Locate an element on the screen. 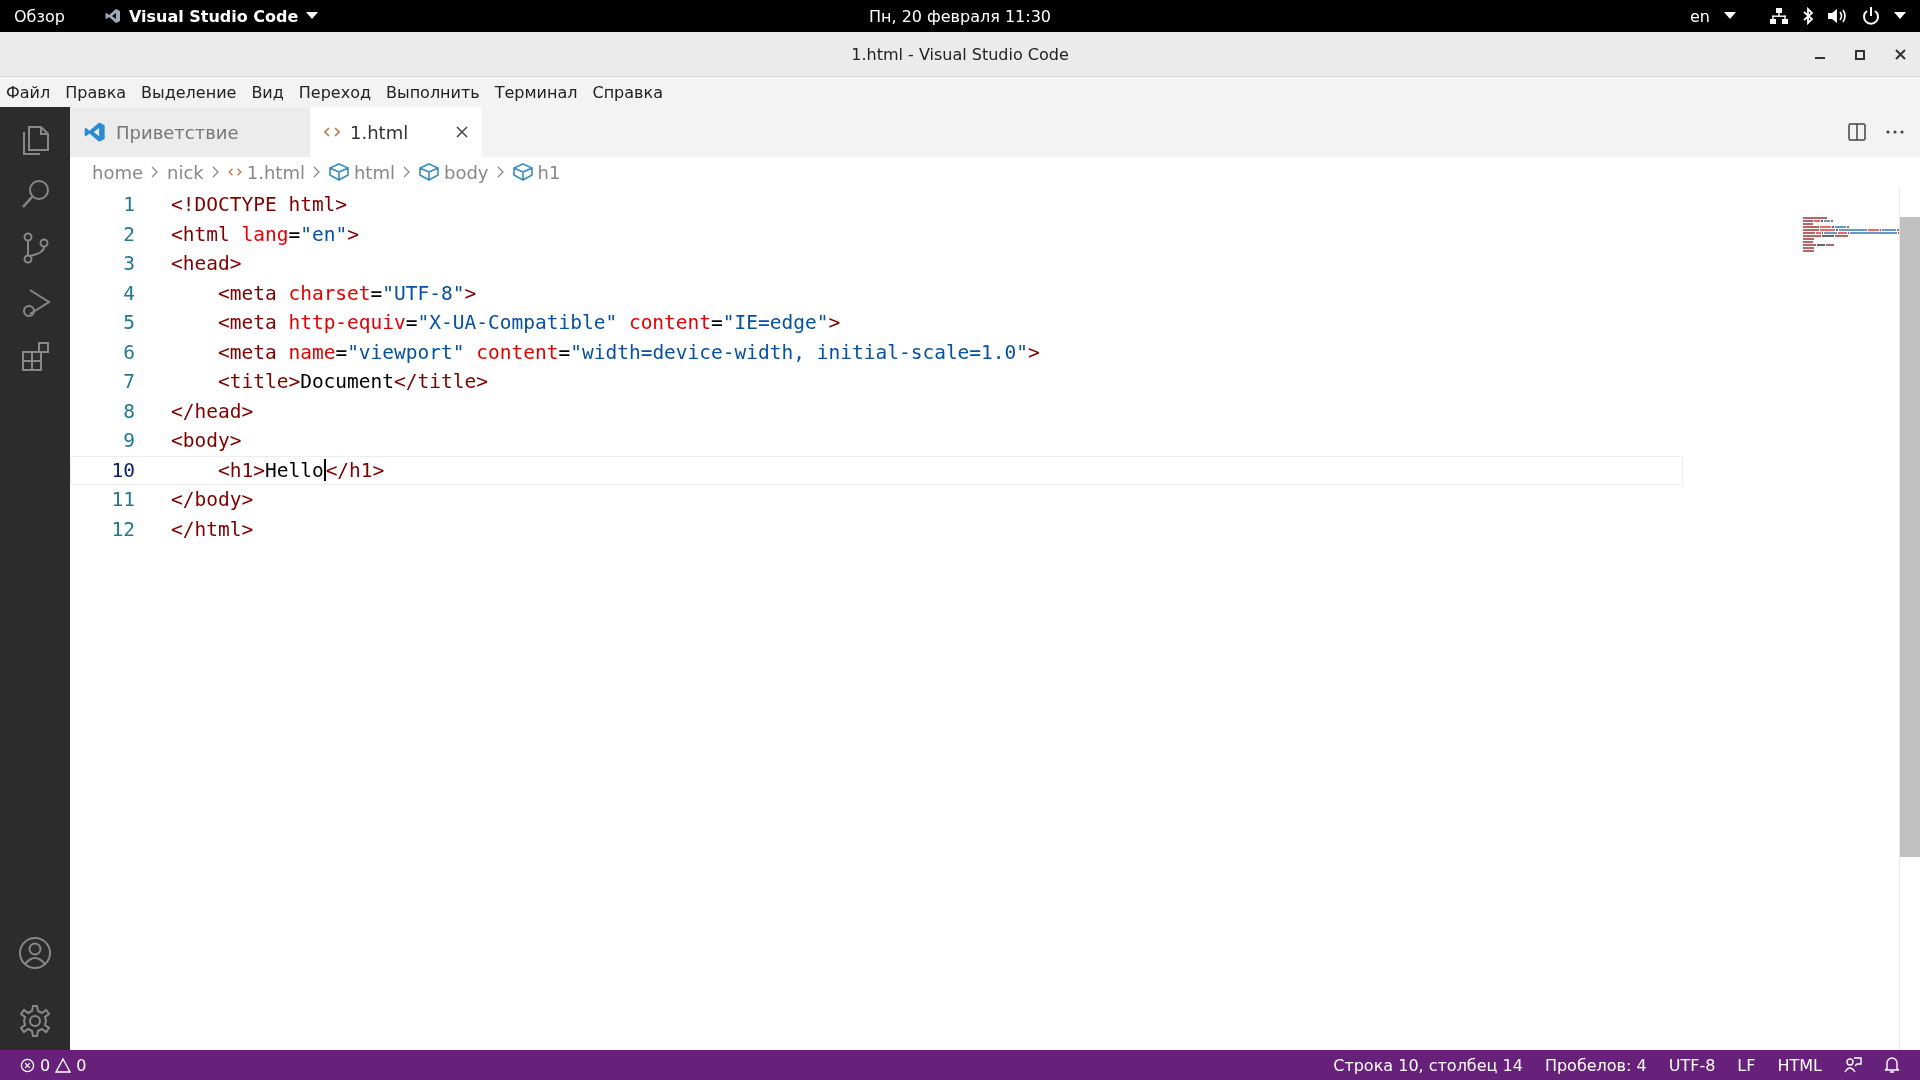 Image resolution: width=1920 pixels, height=1080 pixels. line-number: 12 is located at coordinates (122, 529).